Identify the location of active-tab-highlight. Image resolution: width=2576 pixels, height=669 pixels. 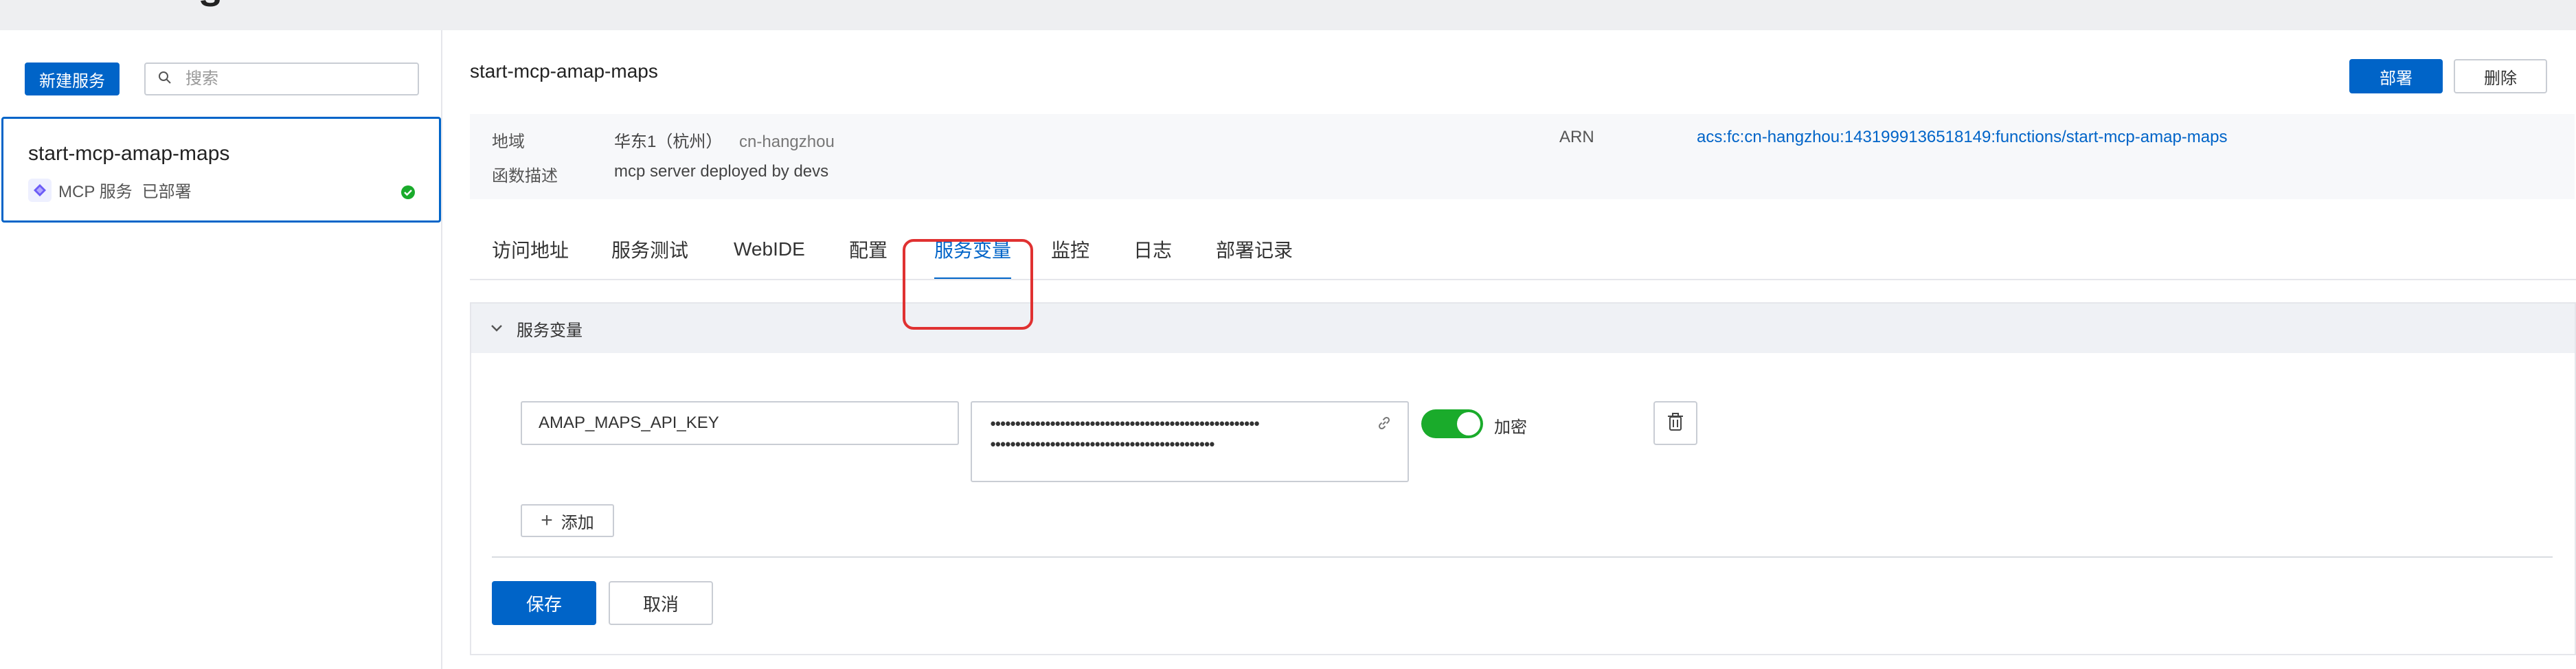
(968, 284).